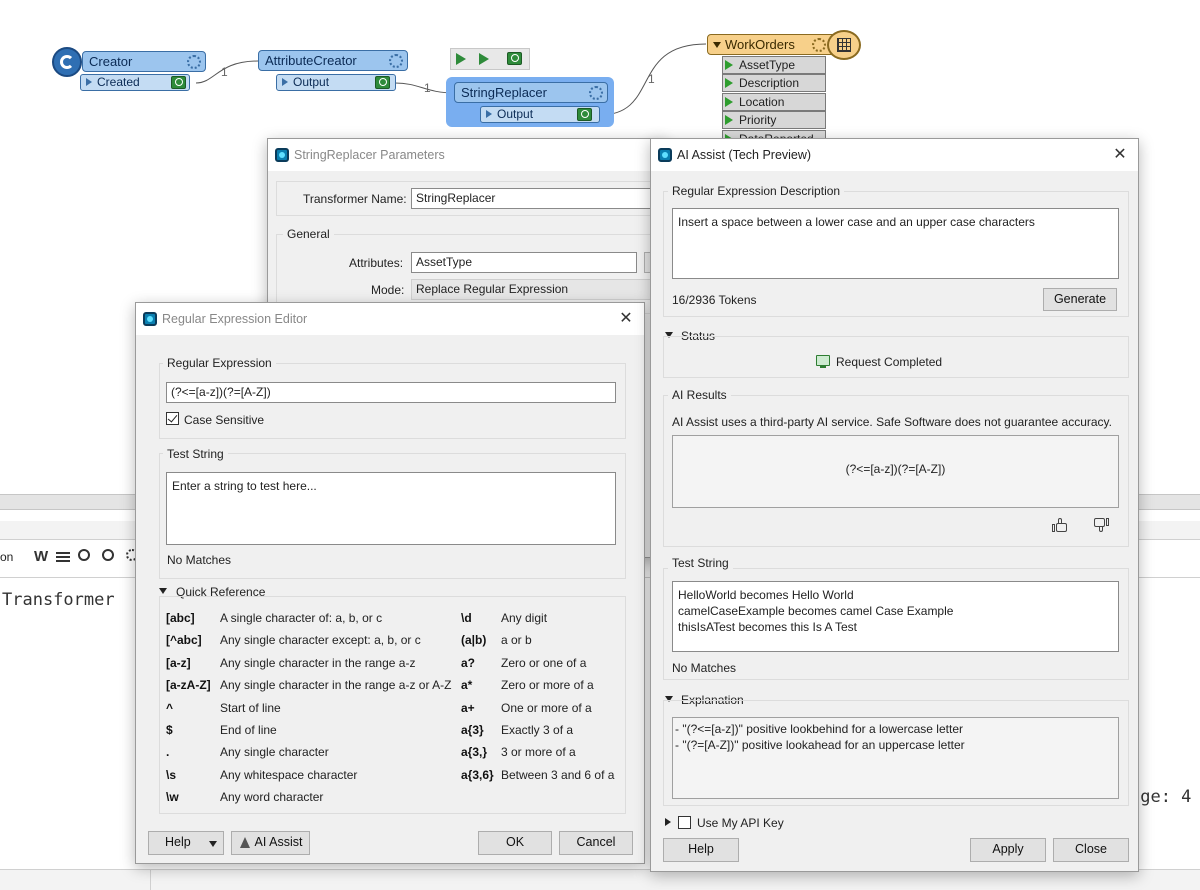 The height and width of the screenshot is (890, 1200). Describe the element at coordinates (466, 618) in the screenshot. I see `quick-ref-key: \d` at that location.